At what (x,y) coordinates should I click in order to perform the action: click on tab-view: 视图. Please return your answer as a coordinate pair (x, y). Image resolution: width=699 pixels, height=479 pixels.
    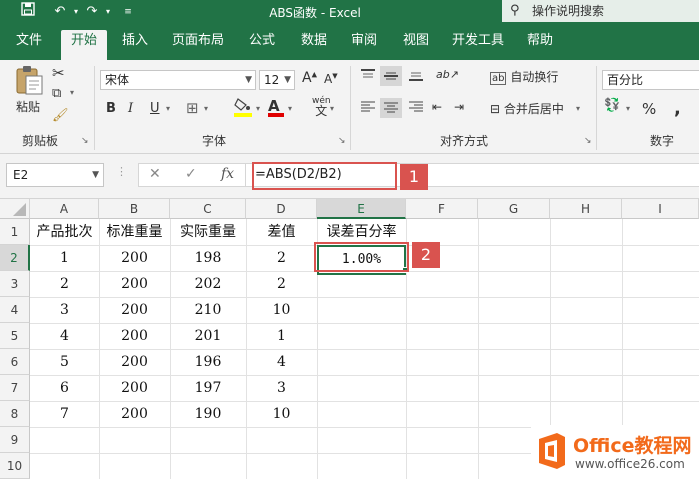
    Looking at the image, I should click on (416, 45).